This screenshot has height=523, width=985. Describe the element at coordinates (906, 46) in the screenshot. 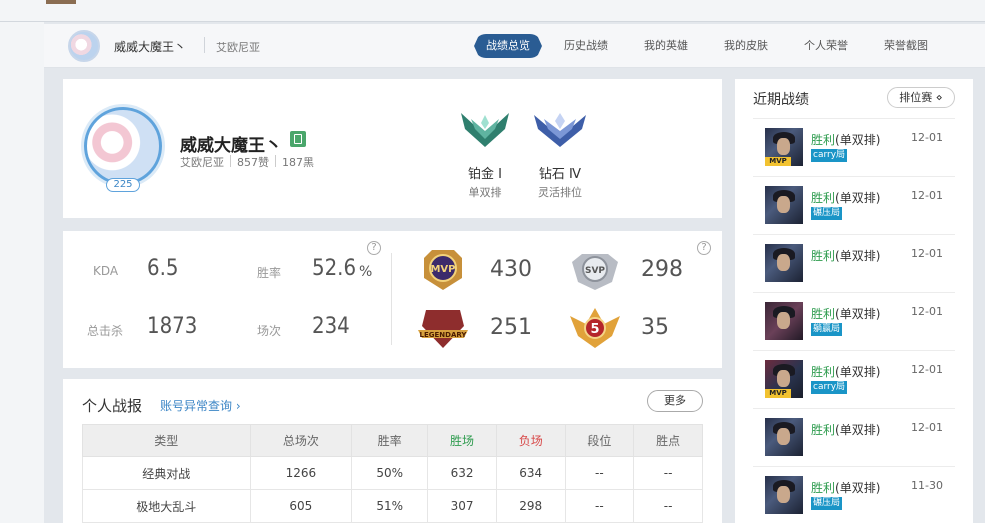

I see `tab-screenshots: 荣誉截图` at that location.